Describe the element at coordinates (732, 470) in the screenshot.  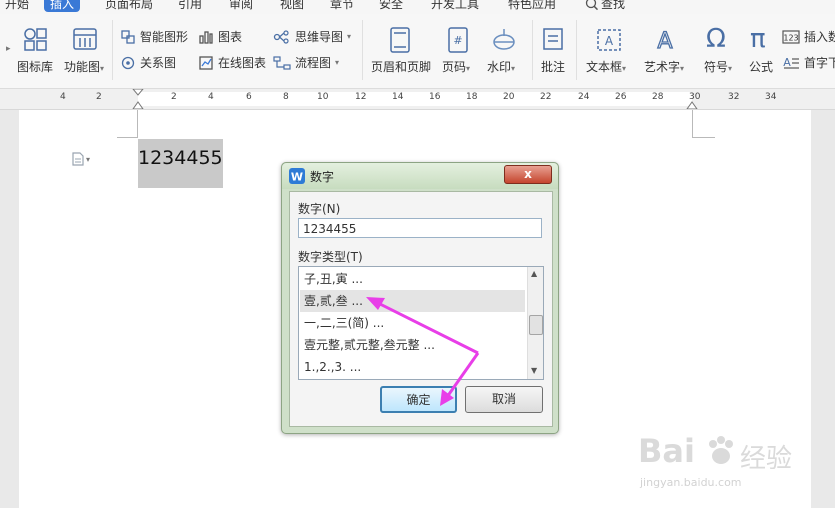
I see `baidu-watermark: Bai 经验 jingyan.baidu.com` at that location.